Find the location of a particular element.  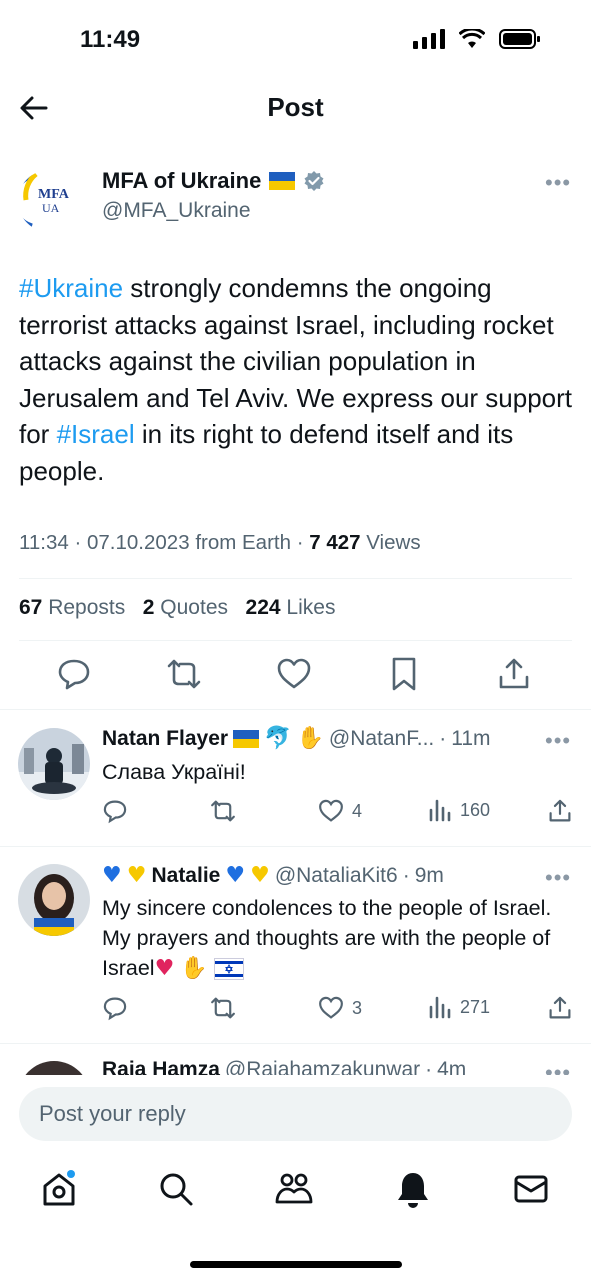

mfa-logo: MFA UA is located at coordinates (44, 200).